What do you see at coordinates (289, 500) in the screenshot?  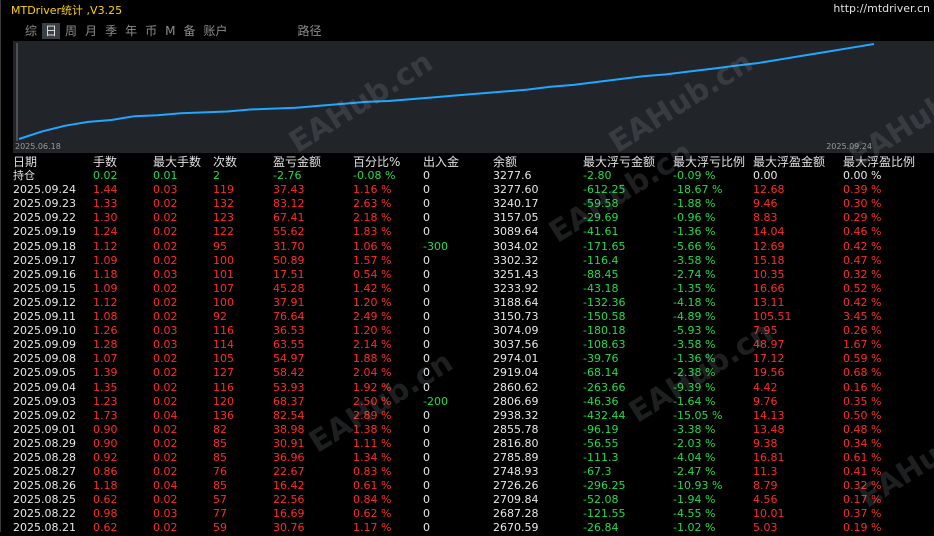 I see `table-cell: 22.56` at bounding box center [289, 500].